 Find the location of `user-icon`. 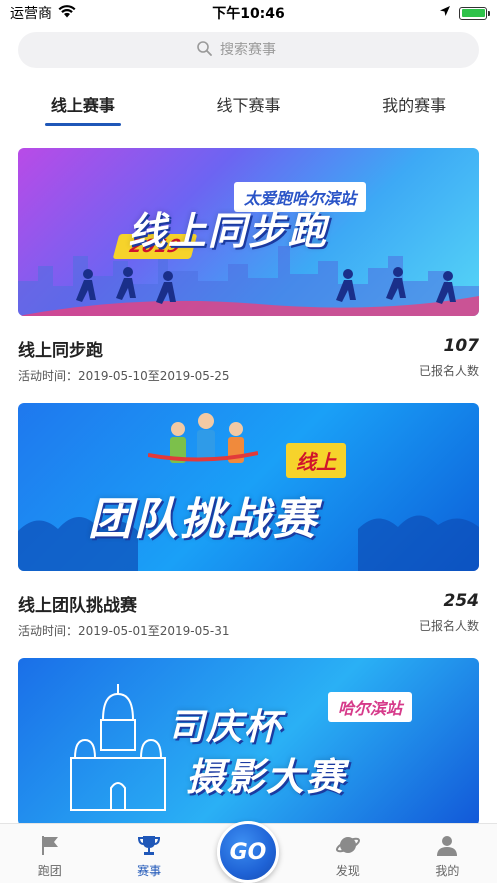

user-icon is located at coordinates (447, 845).